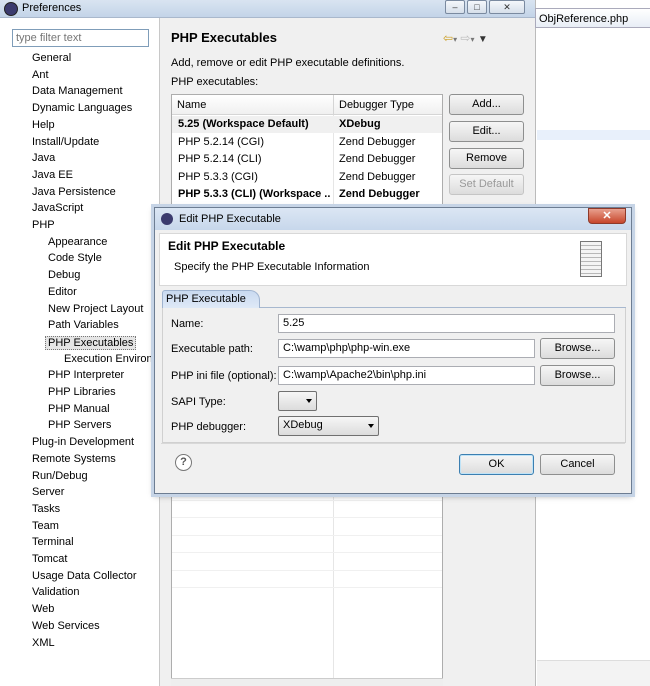  What do you see at coordinates (43, 225) in the screenshot?
I see `tree-item: PHP` at bounding box center [43, 225].